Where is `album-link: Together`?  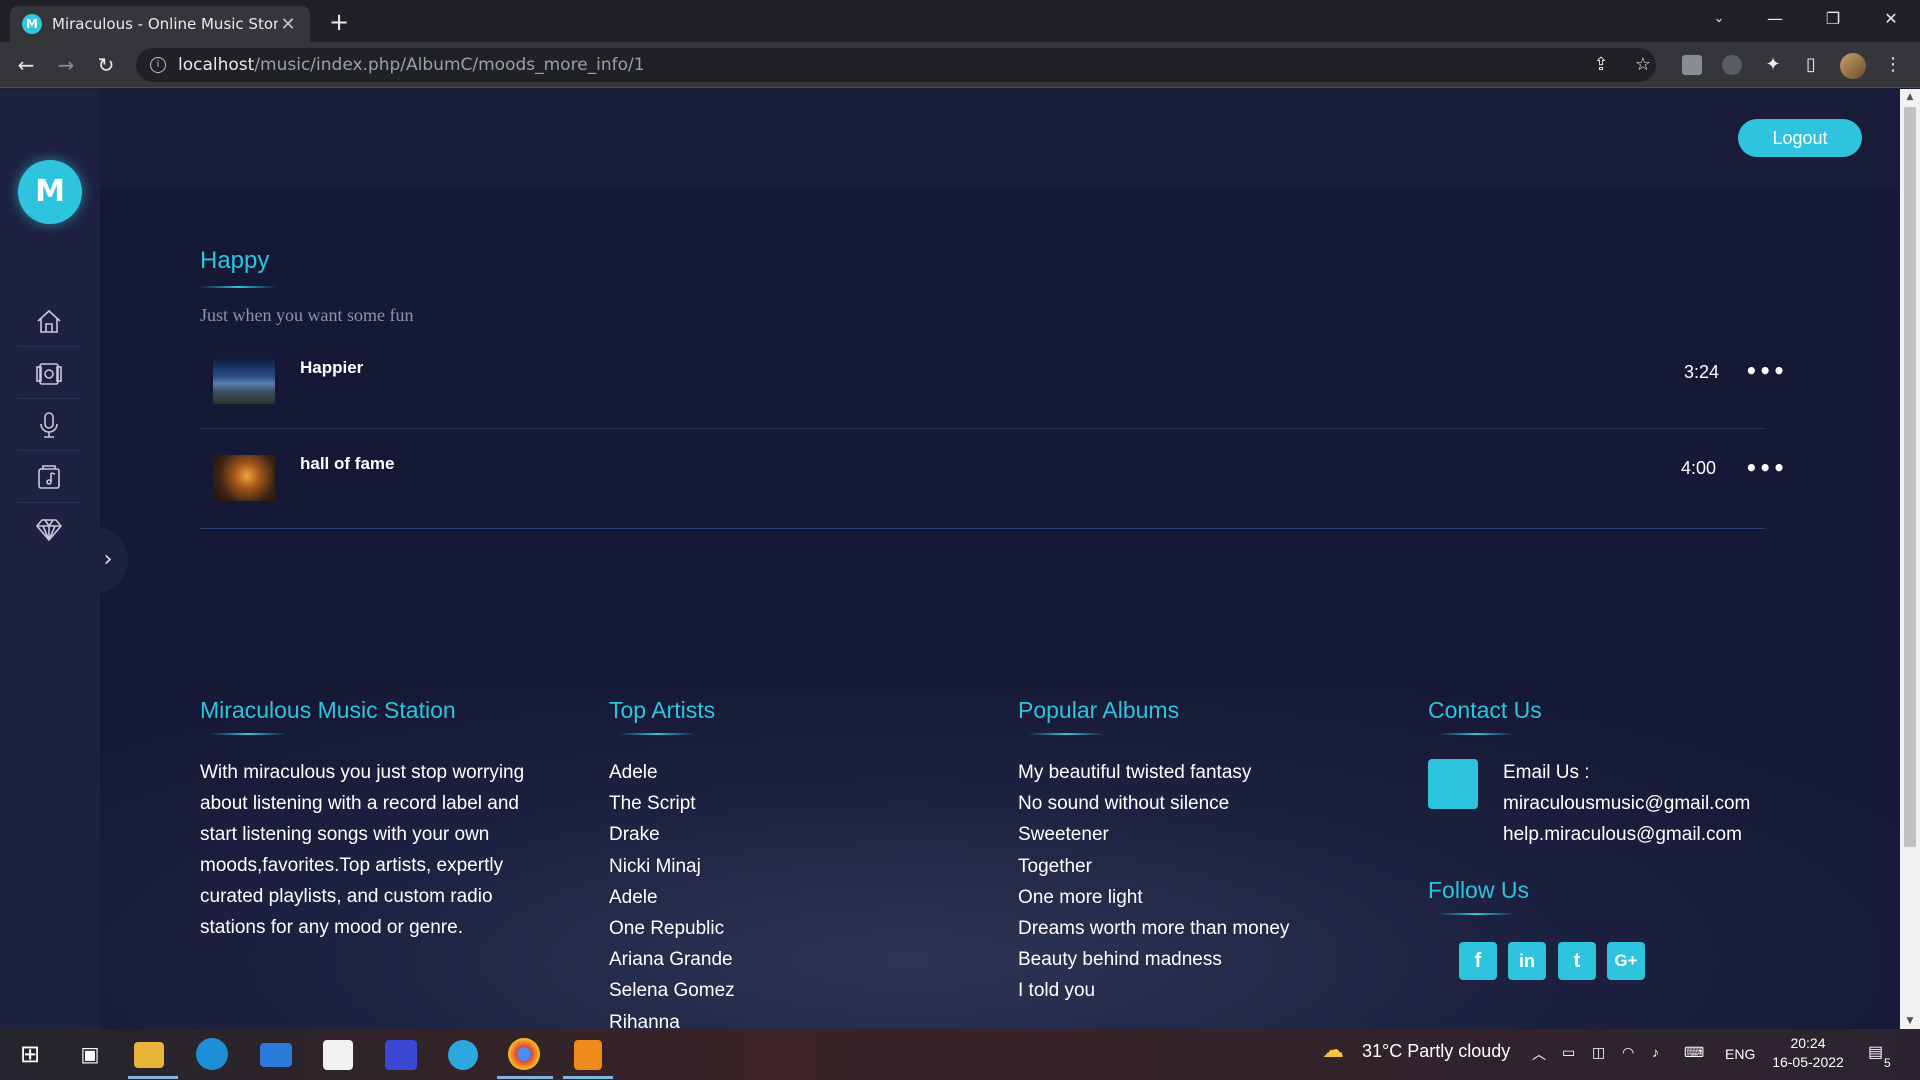
album-link: Together is located at coordinates (1153, 866).